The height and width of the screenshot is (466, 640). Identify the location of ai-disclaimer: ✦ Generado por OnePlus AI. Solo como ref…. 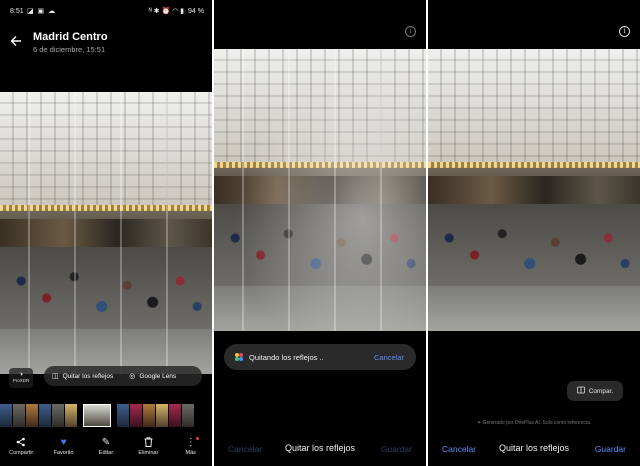
(534, 423).